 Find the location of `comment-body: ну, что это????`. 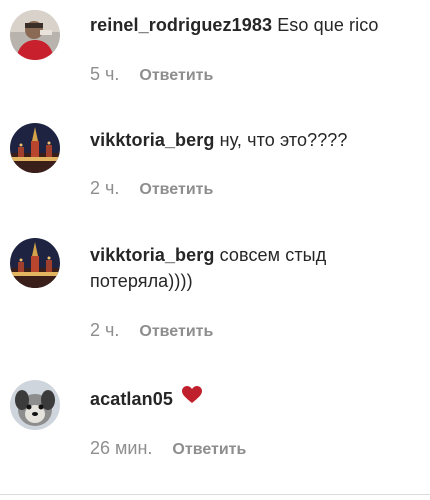

comment-body: ну, что это???? is located at coordinates (281, 140).